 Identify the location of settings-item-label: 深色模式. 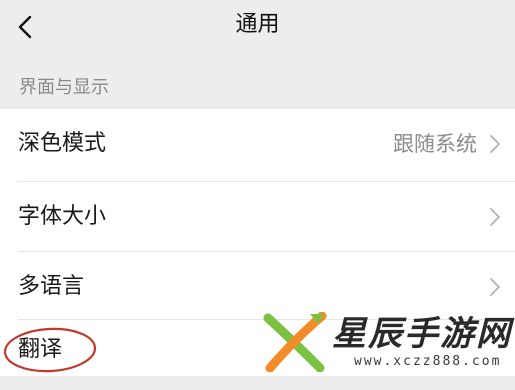
(62, 143).